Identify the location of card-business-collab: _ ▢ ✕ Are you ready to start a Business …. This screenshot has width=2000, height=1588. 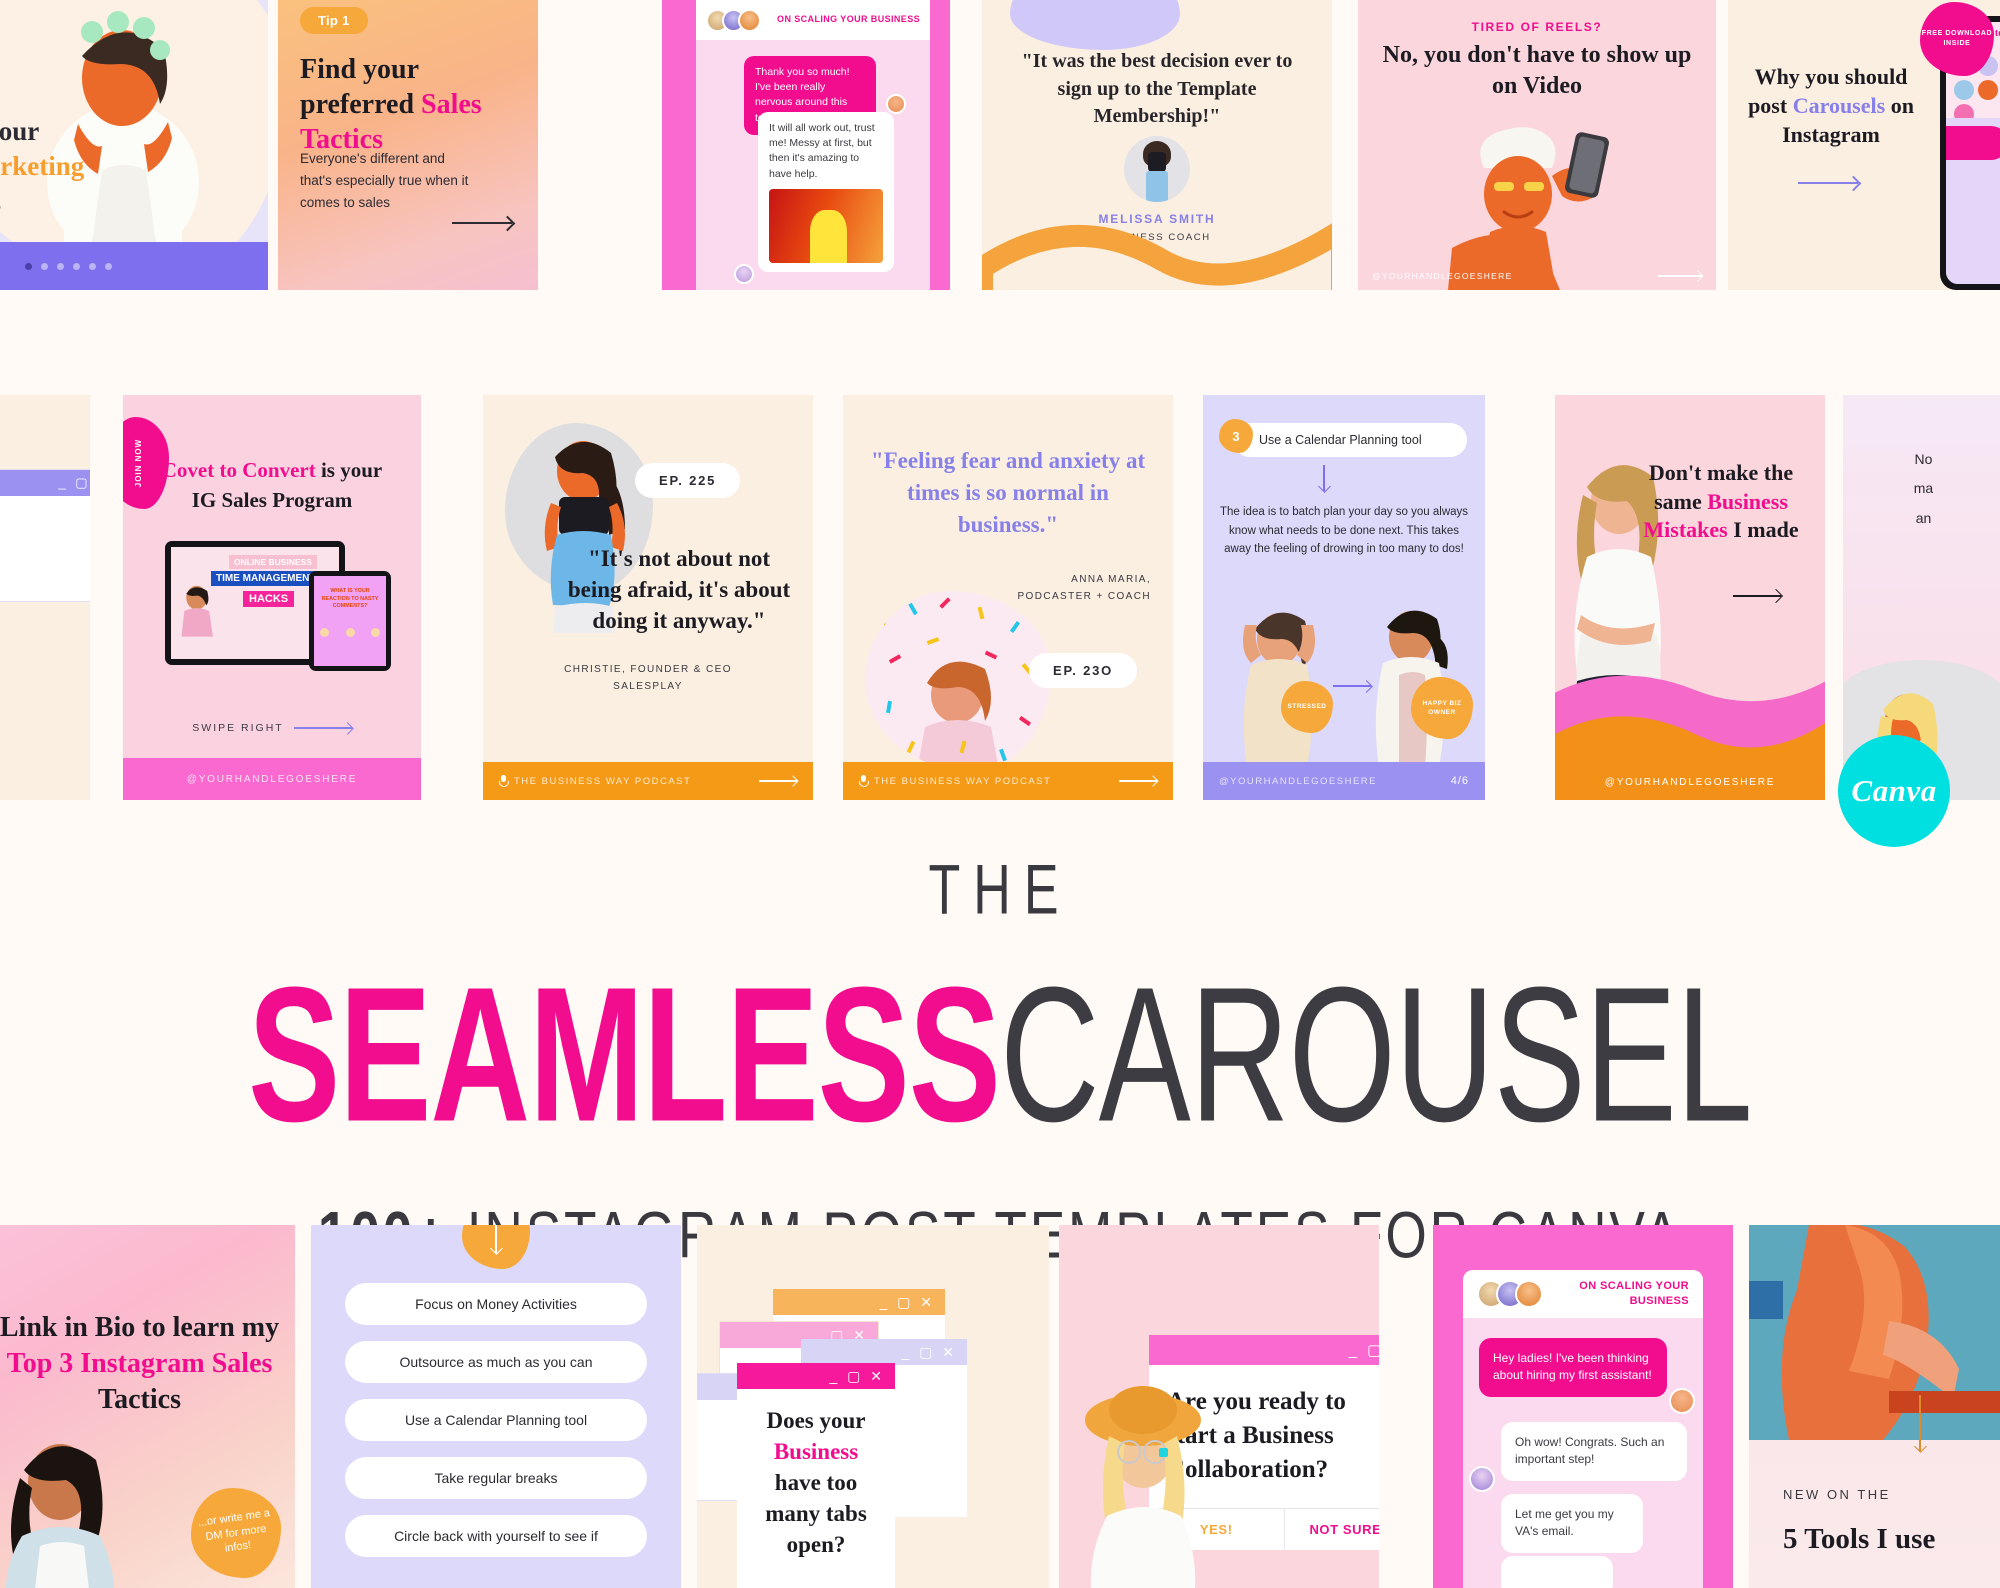
(1219, 1406).